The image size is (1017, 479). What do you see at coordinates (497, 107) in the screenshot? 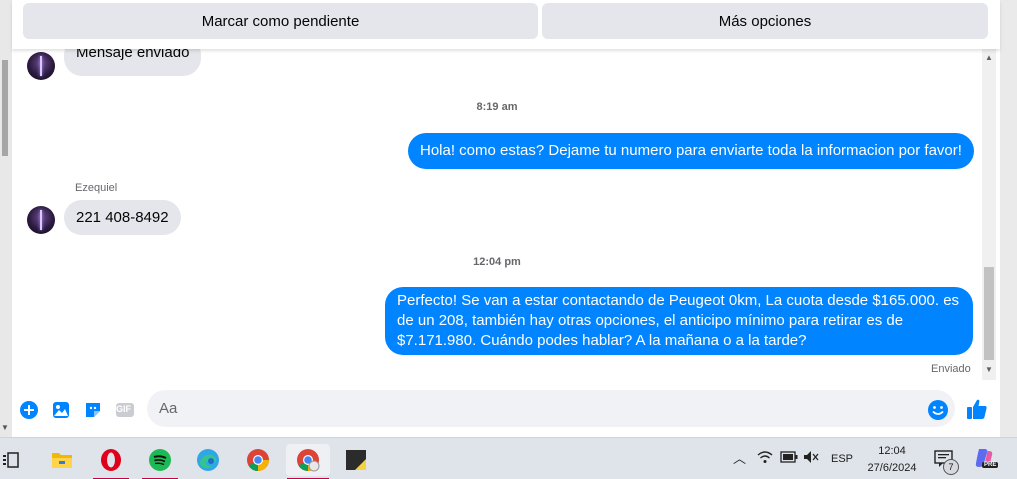
I see `timestamp: 8:19 am` at bounding box center [497, 107].